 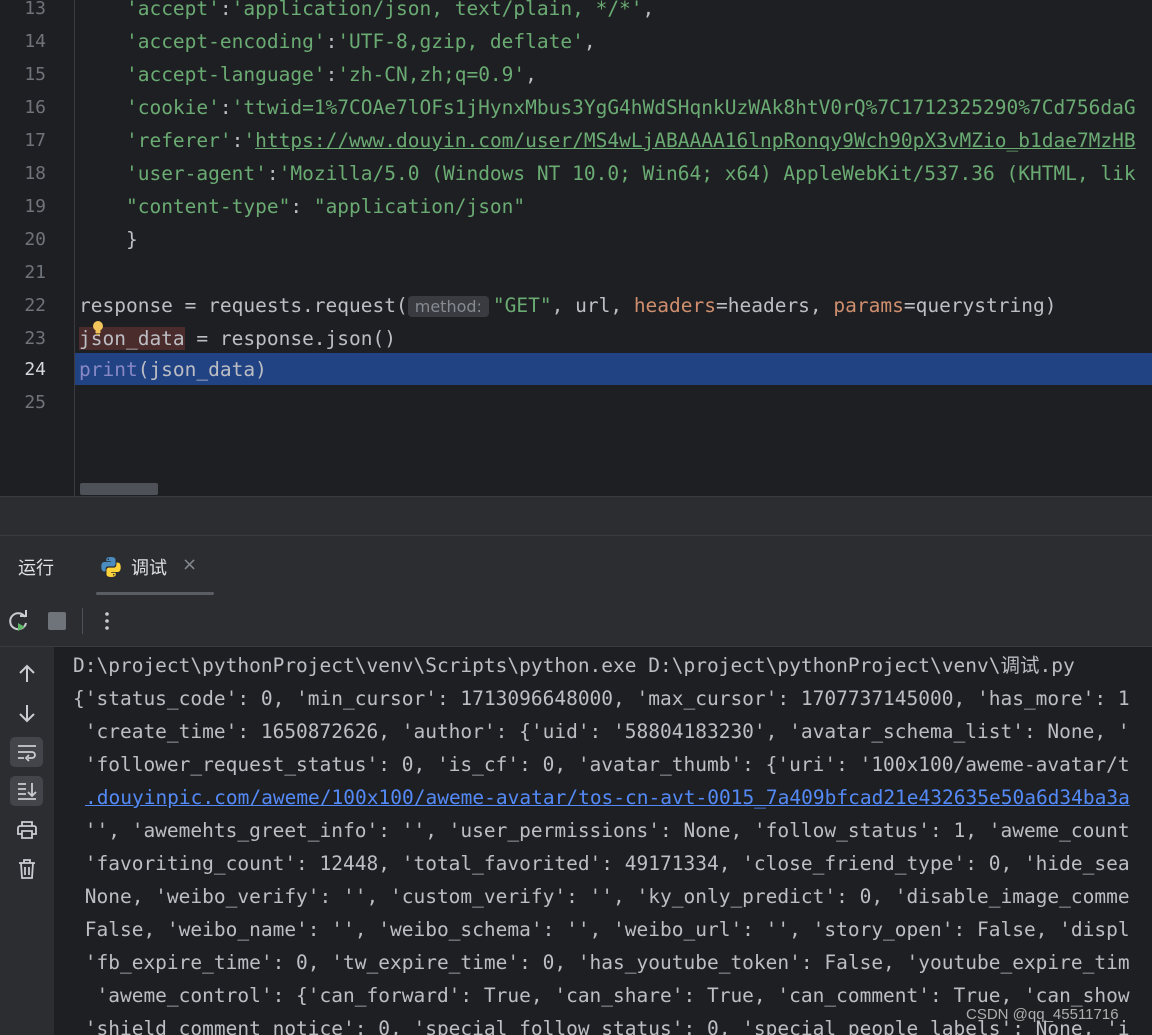 I want to click on dict-value: 'application/json, text/plain, */*', so click(x=437, y=10).